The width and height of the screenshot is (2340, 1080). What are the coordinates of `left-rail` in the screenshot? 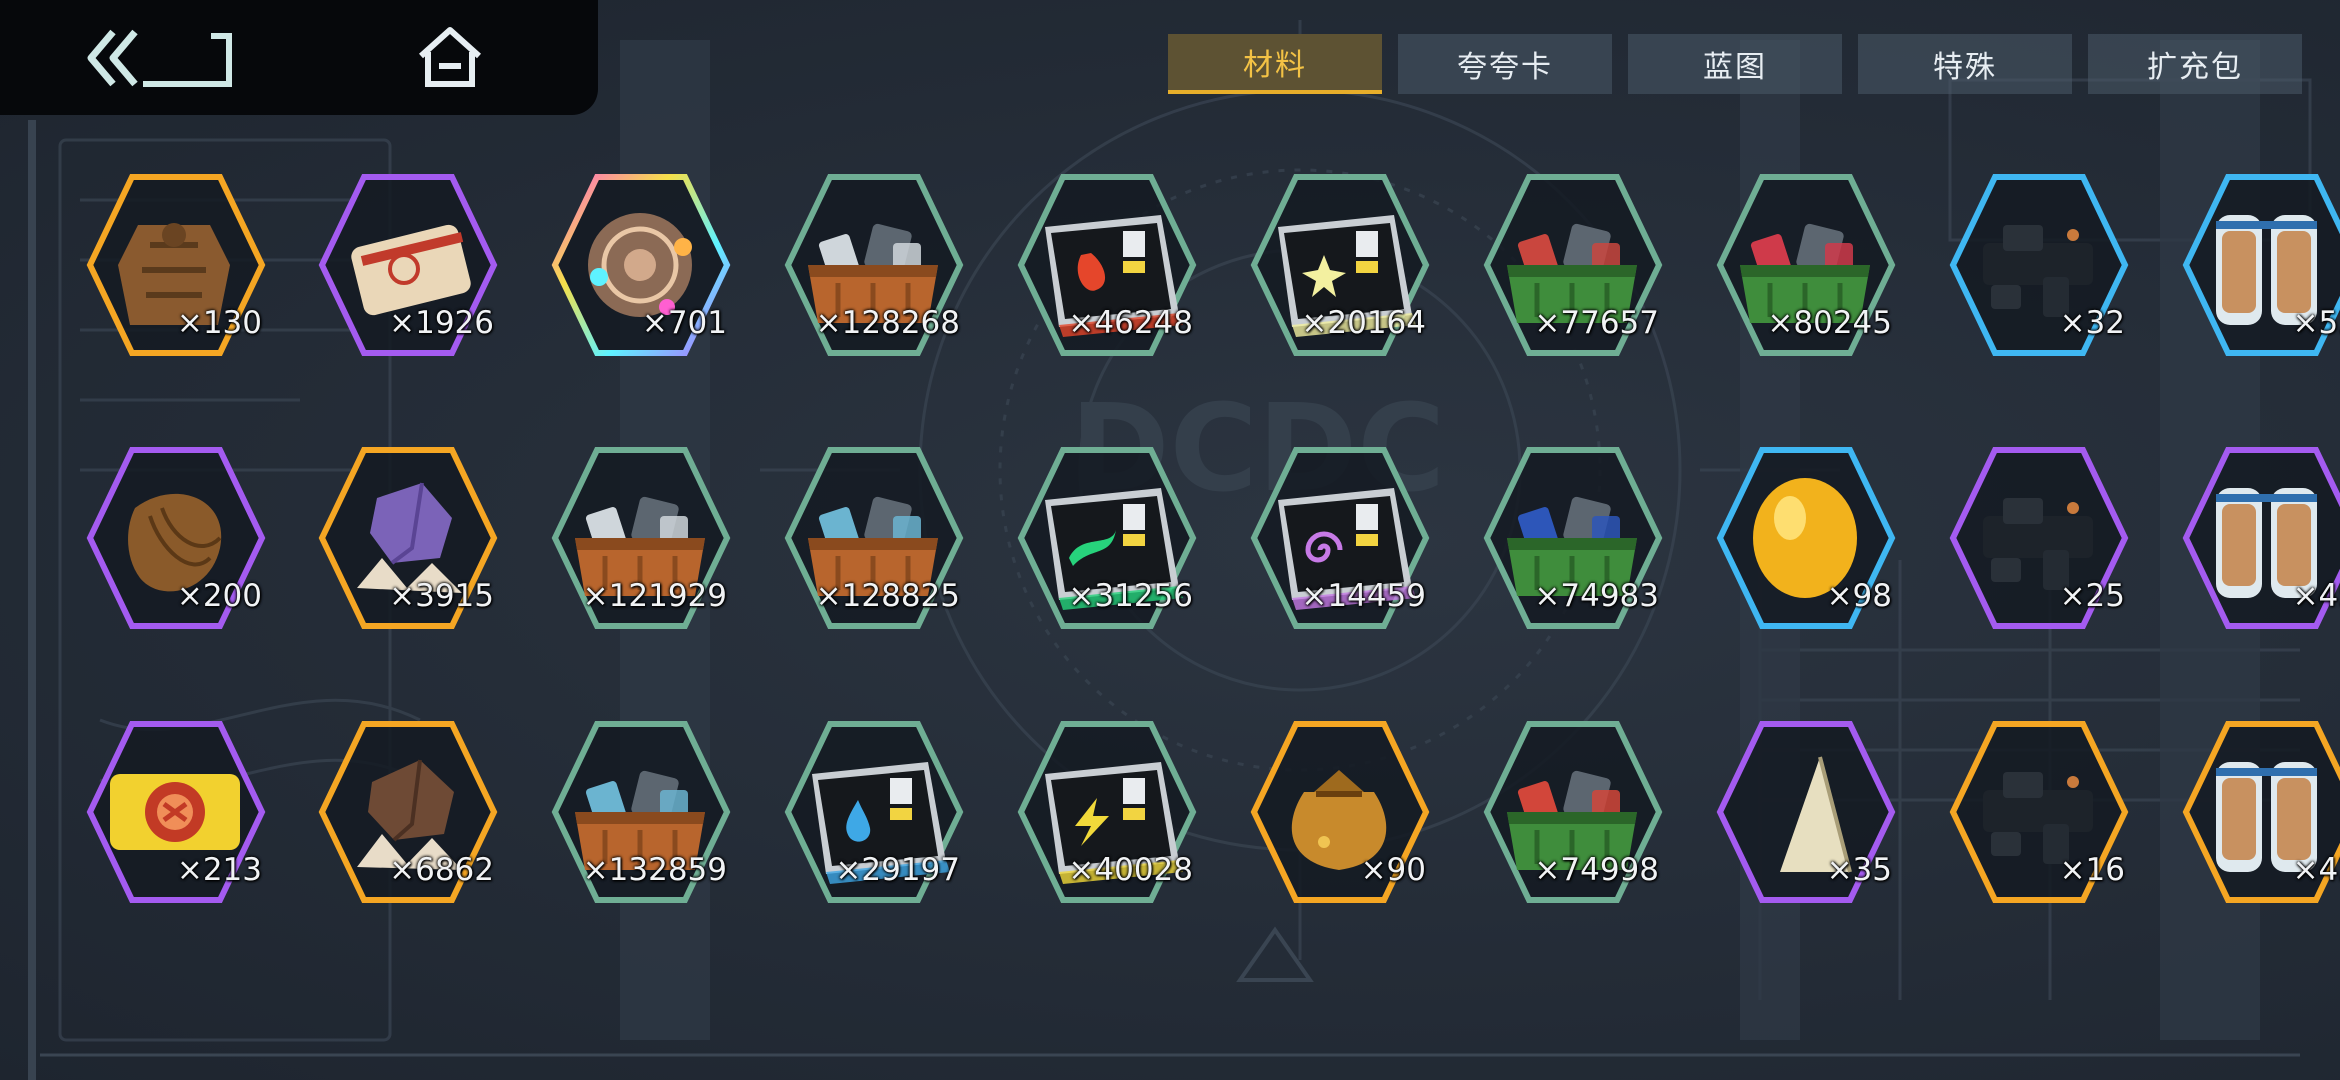 It's located at (32, 600).